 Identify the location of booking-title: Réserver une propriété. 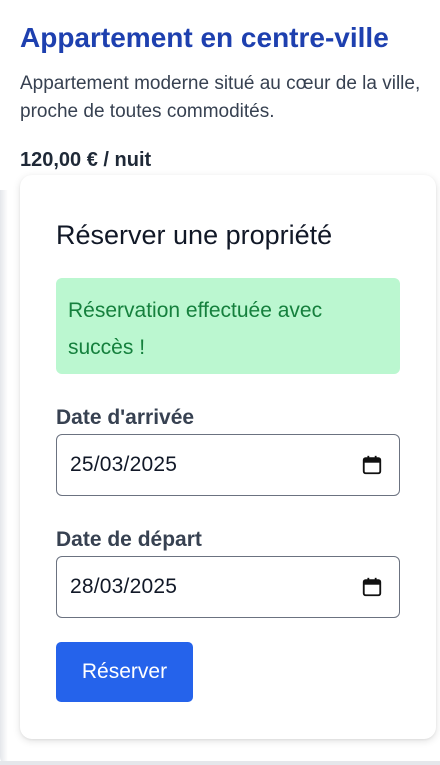
(194, 235).